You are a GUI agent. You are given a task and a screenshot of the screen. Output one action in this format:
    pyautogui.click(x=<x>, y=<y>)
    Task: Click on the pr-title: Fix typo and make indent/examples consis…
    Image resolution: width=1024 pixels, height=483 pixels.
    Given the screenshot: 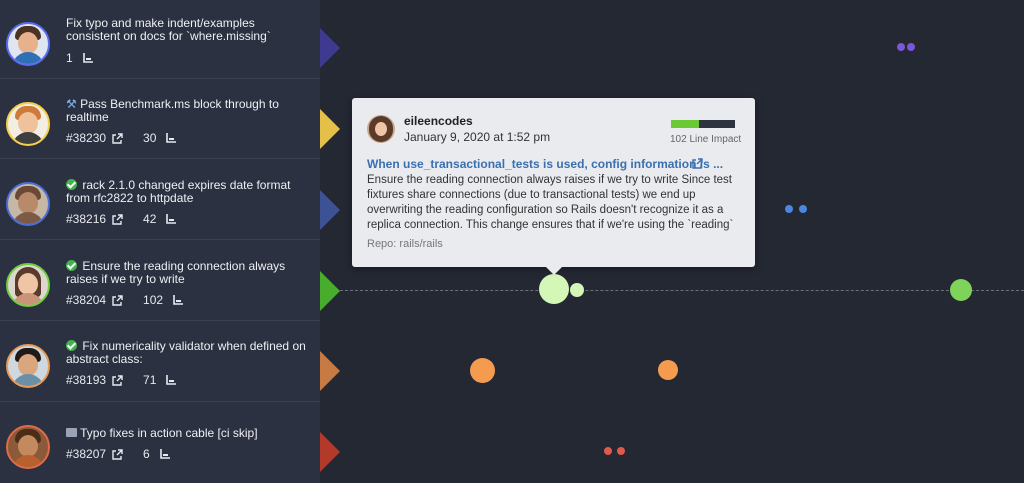 What is the action you would take?
    pyautogui.click(x=188, y=30)
    